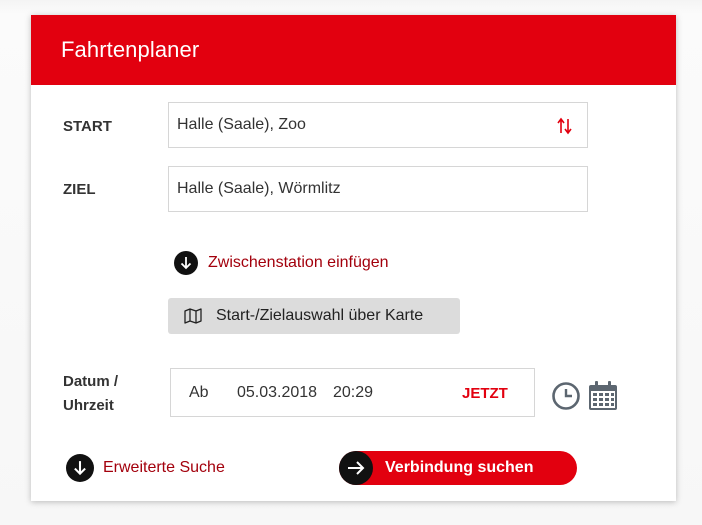 The width and height of the screenshot is (702, 525). What do you see at coordinates (164, 467) in the screenshot?
I see `advanced-search-label: Erweiterte Suche` at bounding box center [164, 467].